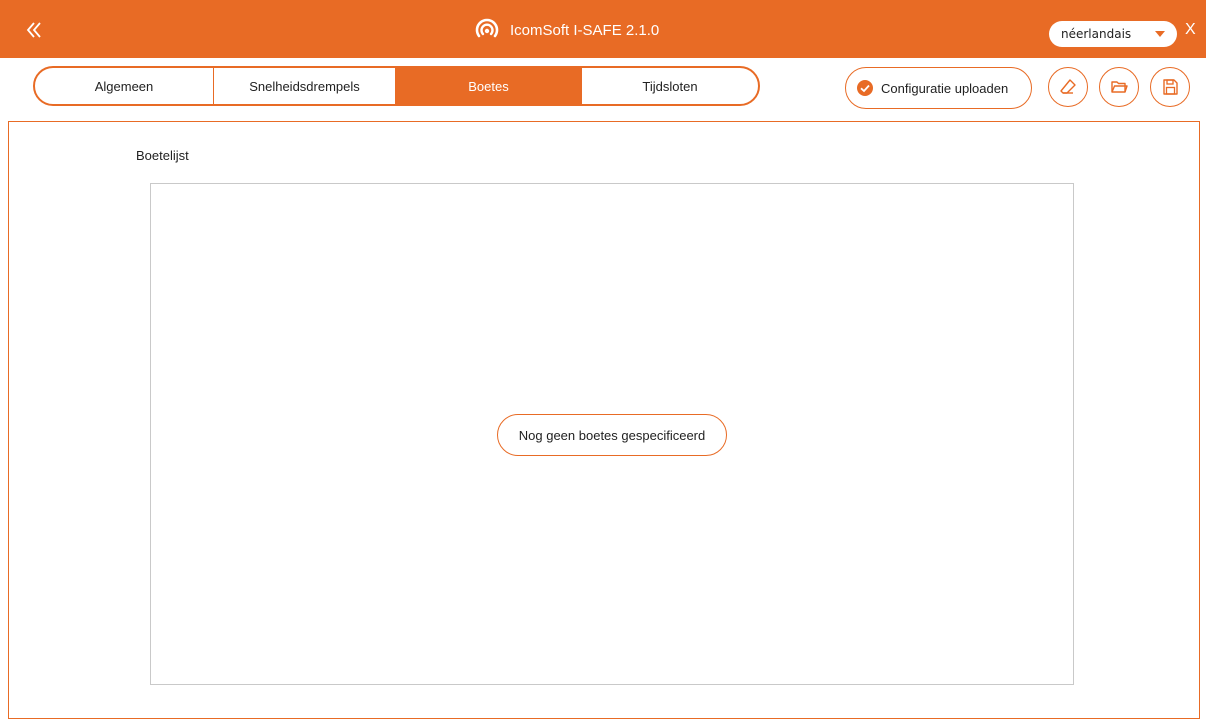 The image size is (1206, 728). What do you see at coordinates (669, 86) in the screenshot?
I see `tab-tijdsloten: Tijdsloten` at bounding box center [669, 86].